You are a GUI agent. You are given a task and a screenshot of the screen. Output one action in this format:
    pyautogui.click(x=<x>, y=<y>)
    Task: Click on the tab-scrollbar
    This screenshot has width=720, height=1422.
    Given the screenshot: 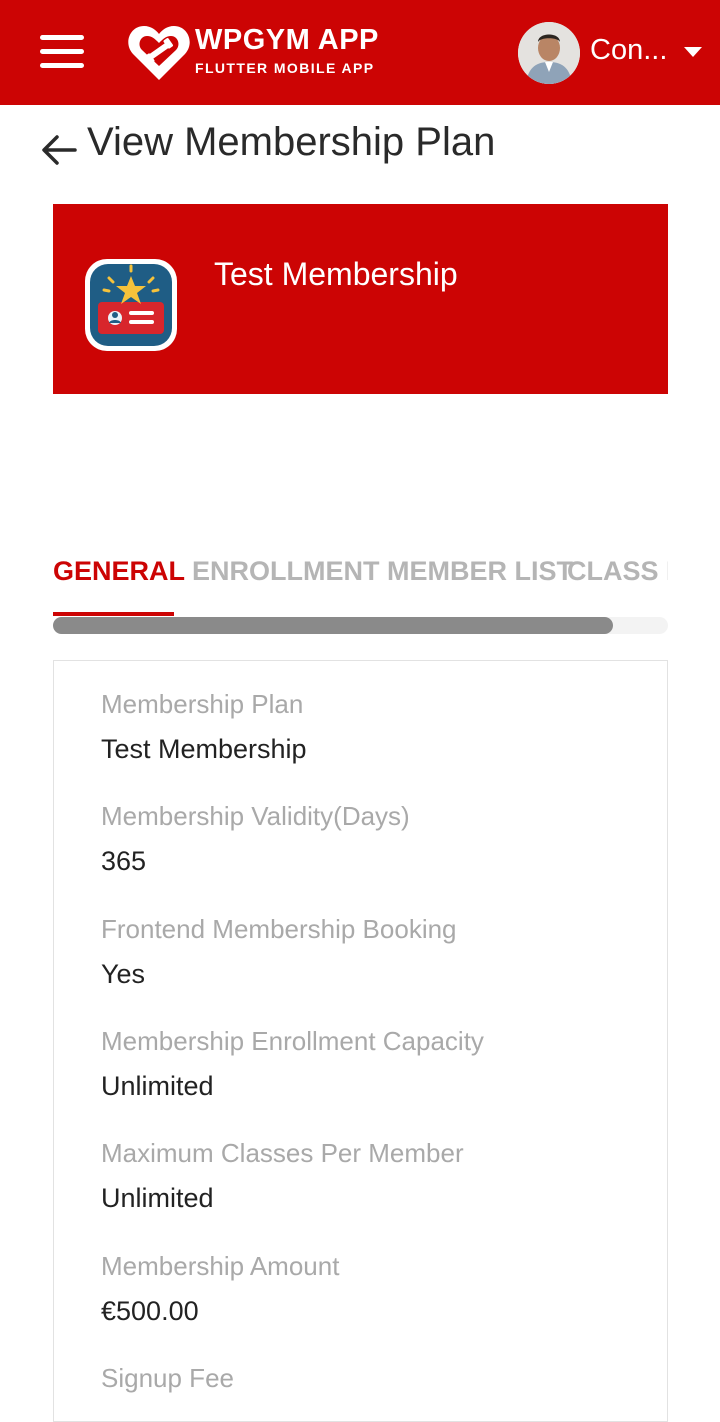 What is the action you would take?
    pyautogui.click(x=360, y=625)
    